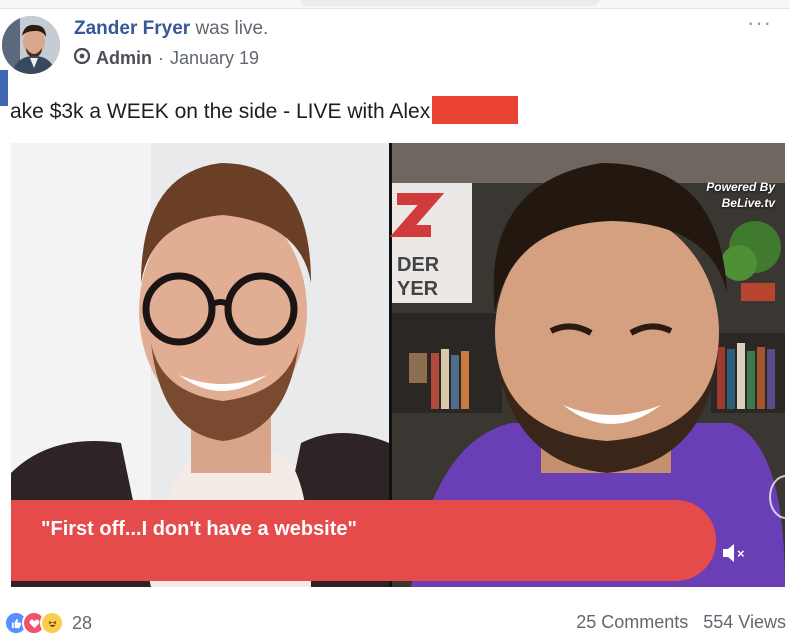  I want to click on top-strip, so click(395, 4).